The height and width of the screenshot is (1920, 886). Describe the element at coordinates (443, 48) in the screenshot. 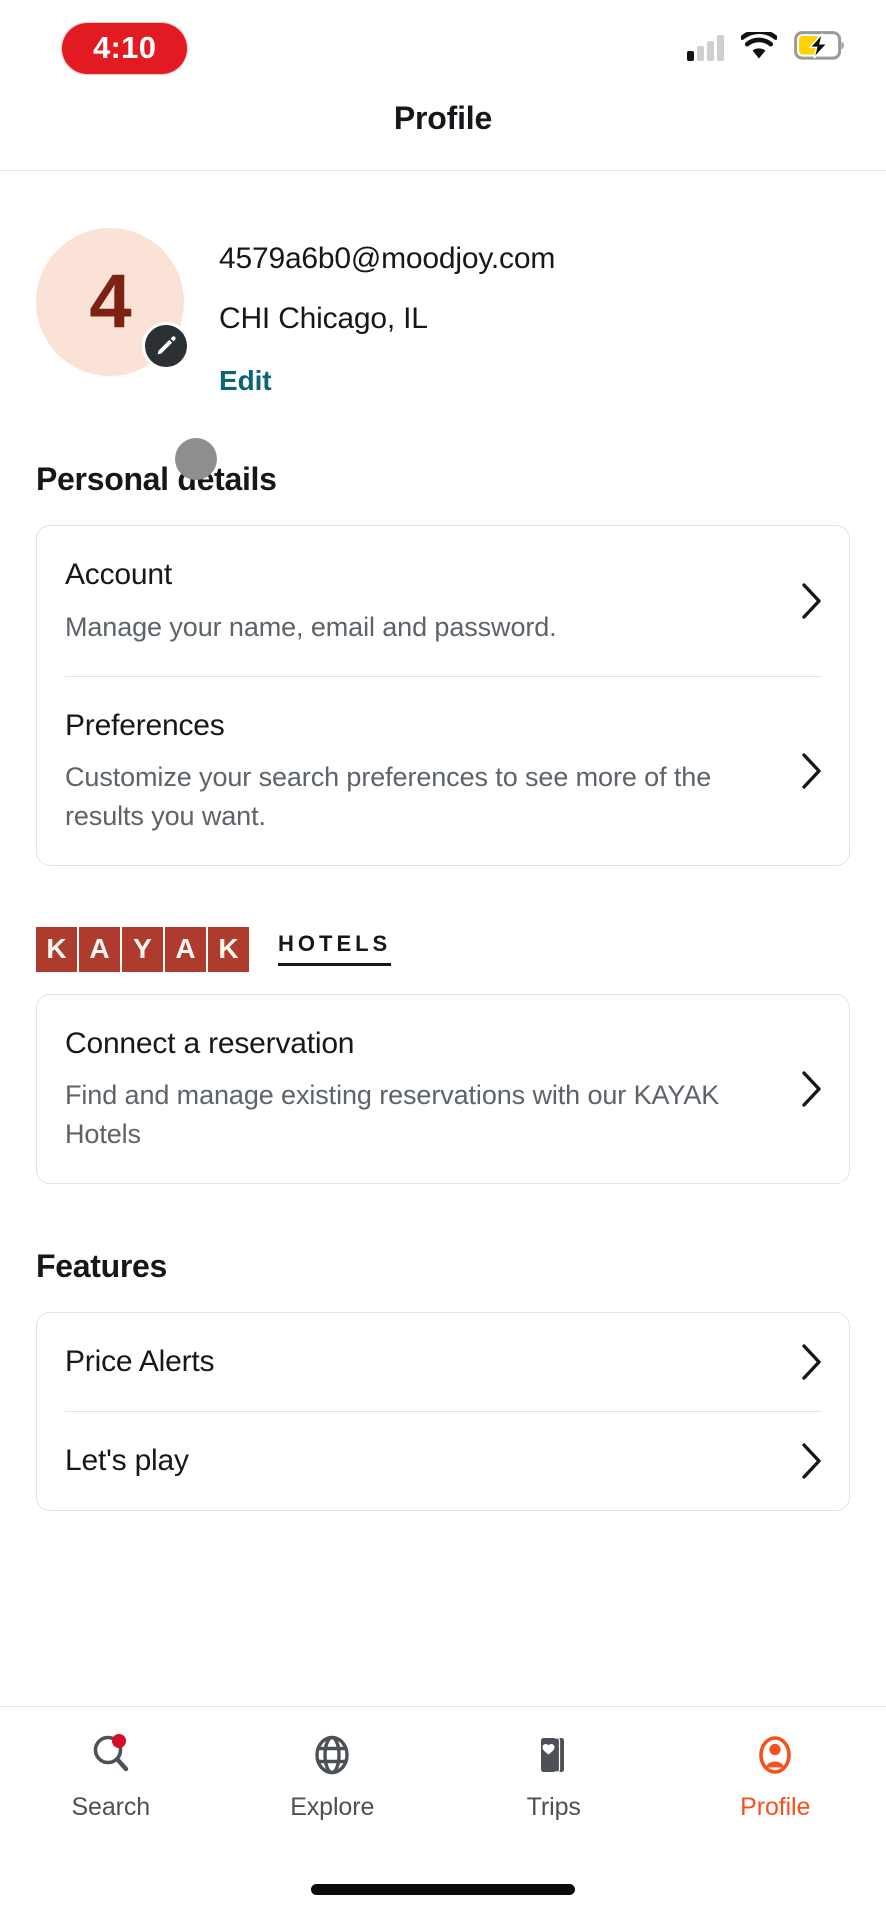

I see `status-bar: 4:10` at that location.